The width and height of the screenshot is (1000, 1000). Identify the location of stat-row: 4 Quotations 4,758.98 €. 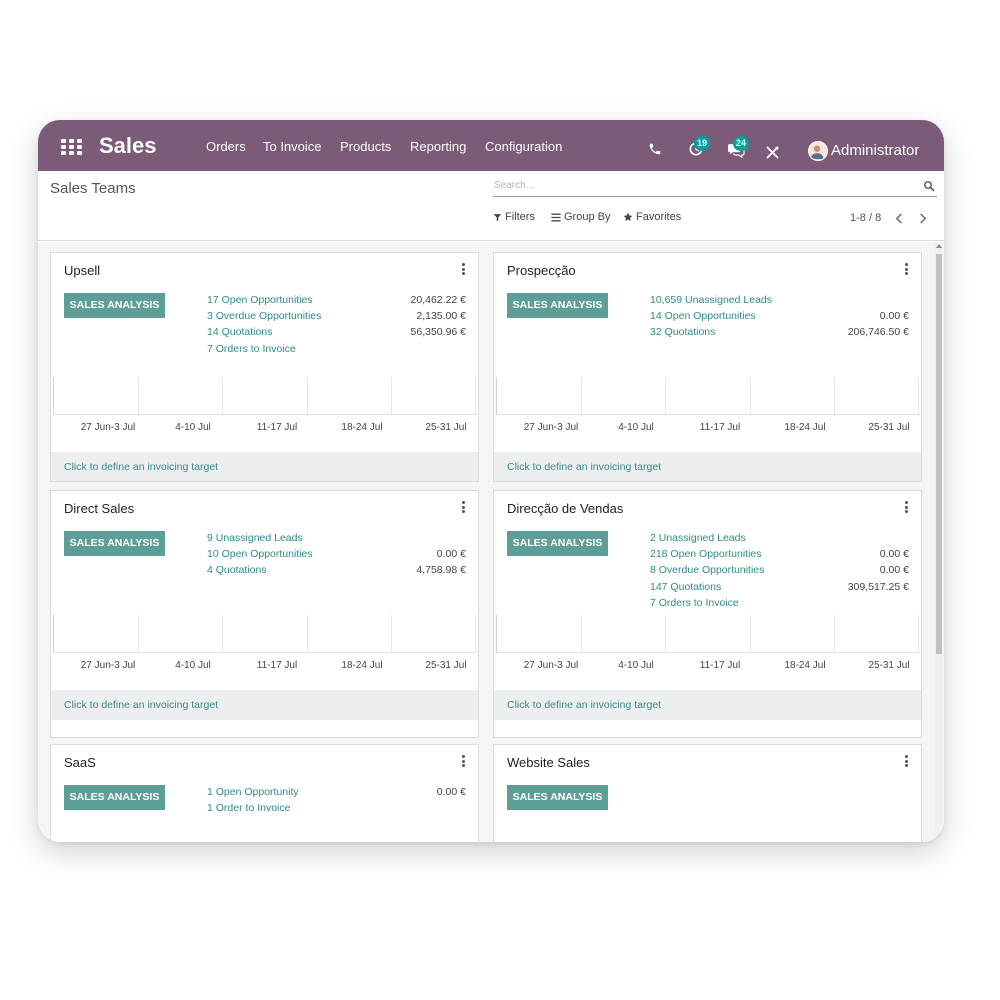
(336, 572).